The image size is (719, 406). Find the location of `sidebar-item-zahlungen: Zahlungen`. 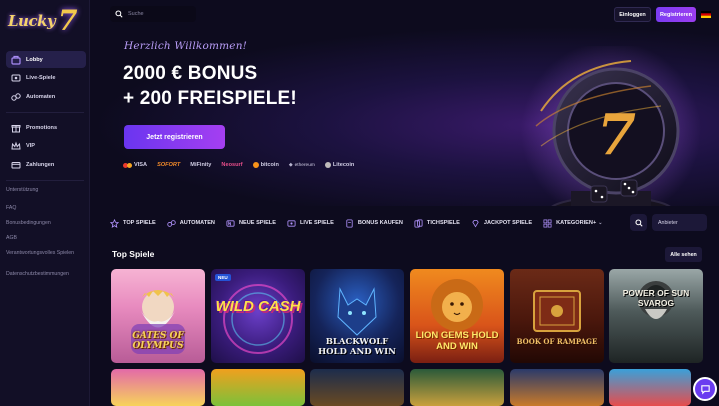

sidebar-item-zahlungen: Zahlungen is located at coordinates (46, 164).